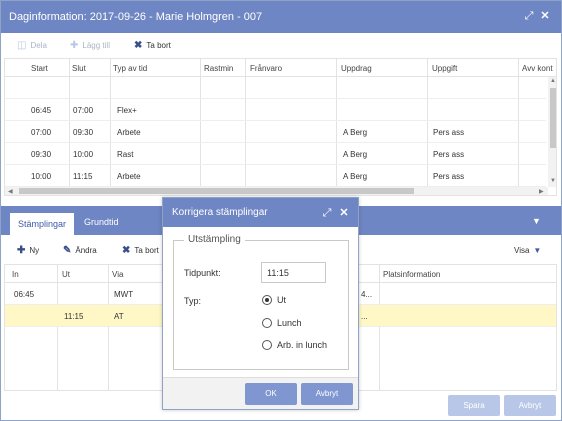 The width and height of the screenshot is (562, 421). I want to click on dela-button: ◫ Dela, so click(32, 45).